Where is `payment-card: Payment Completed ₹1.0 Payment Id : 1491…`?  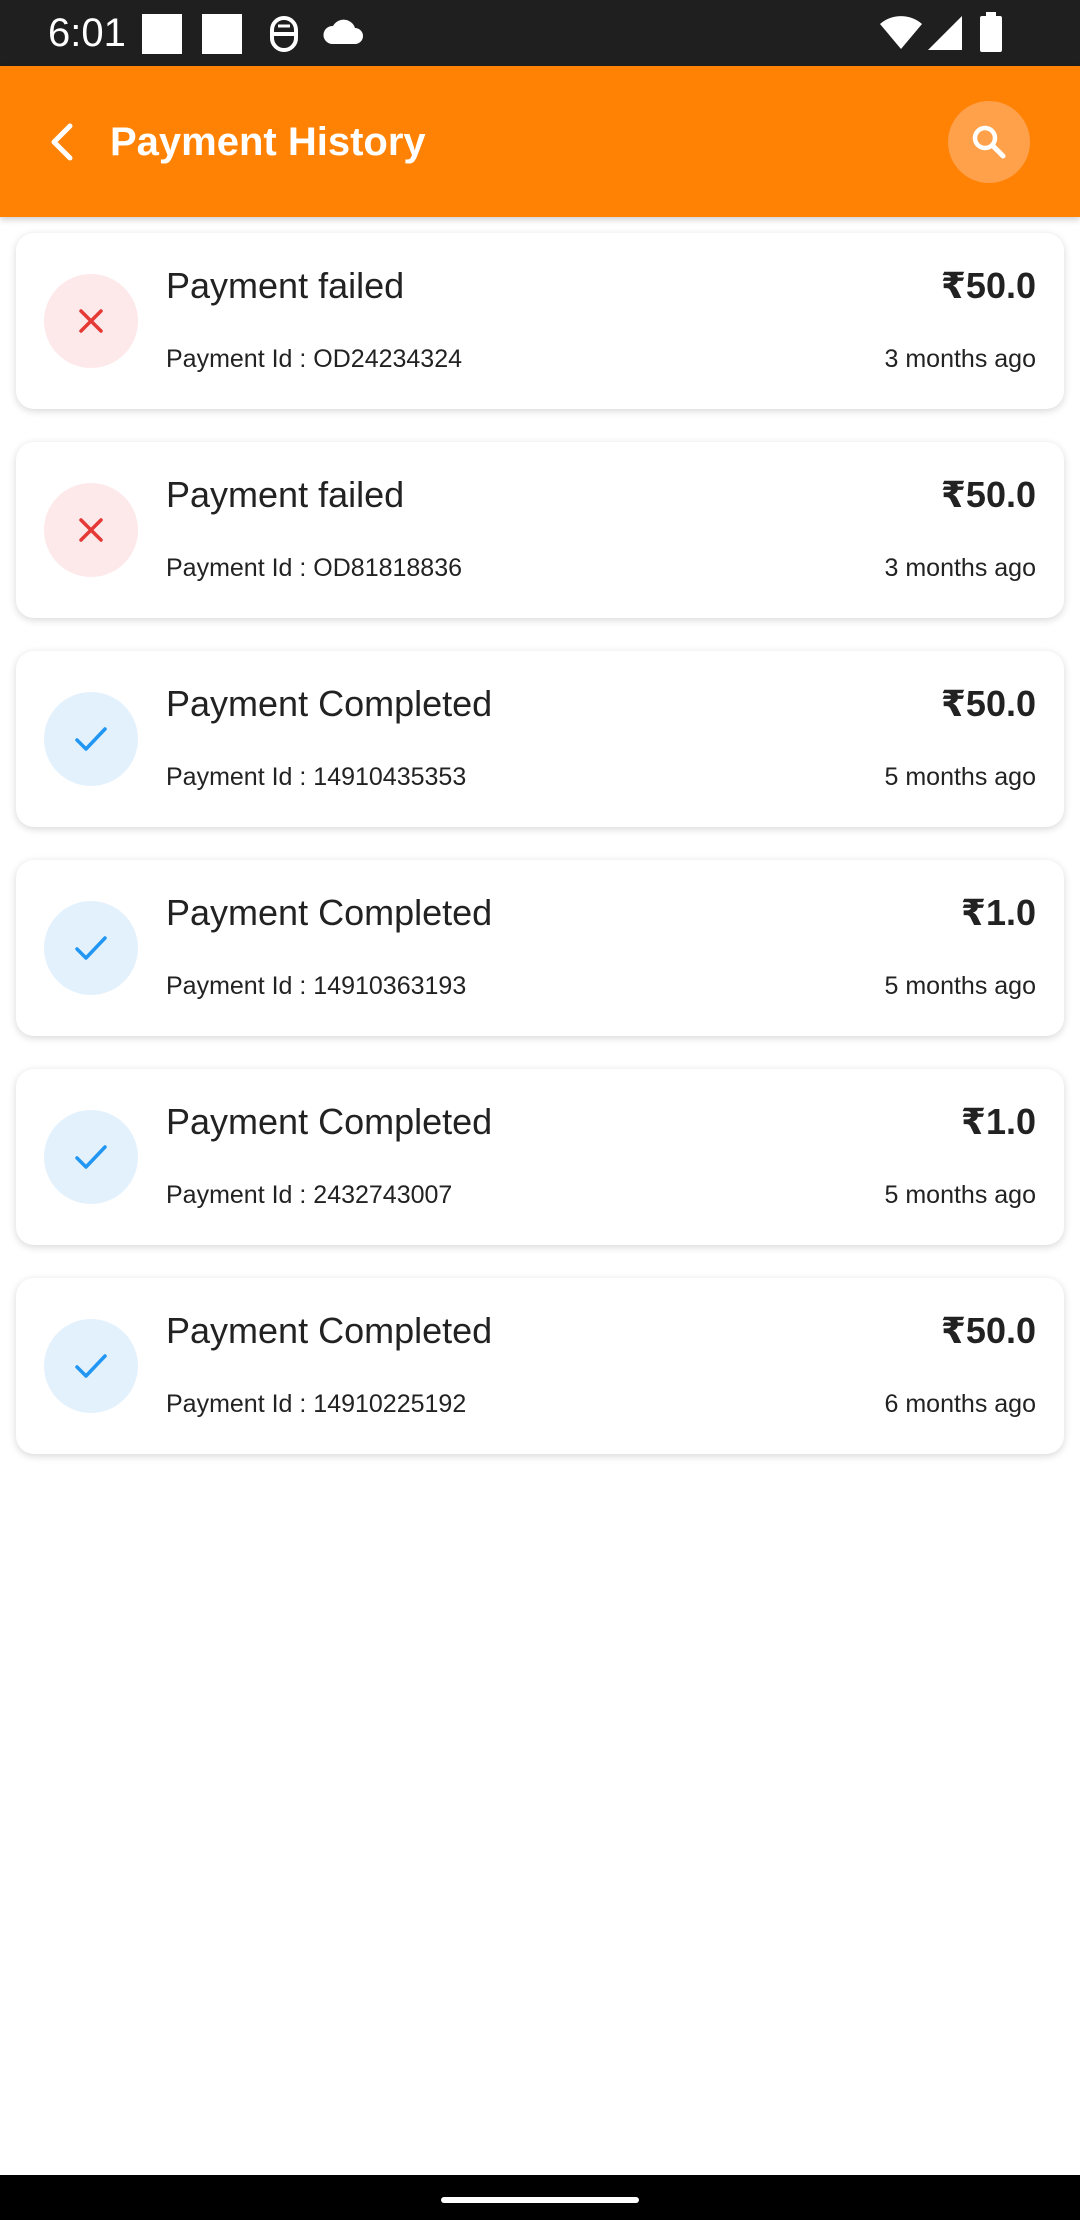
payment-card: Payment Completed ₹1.0 Payment Id : 1491… is located at coordinates (540, 948).